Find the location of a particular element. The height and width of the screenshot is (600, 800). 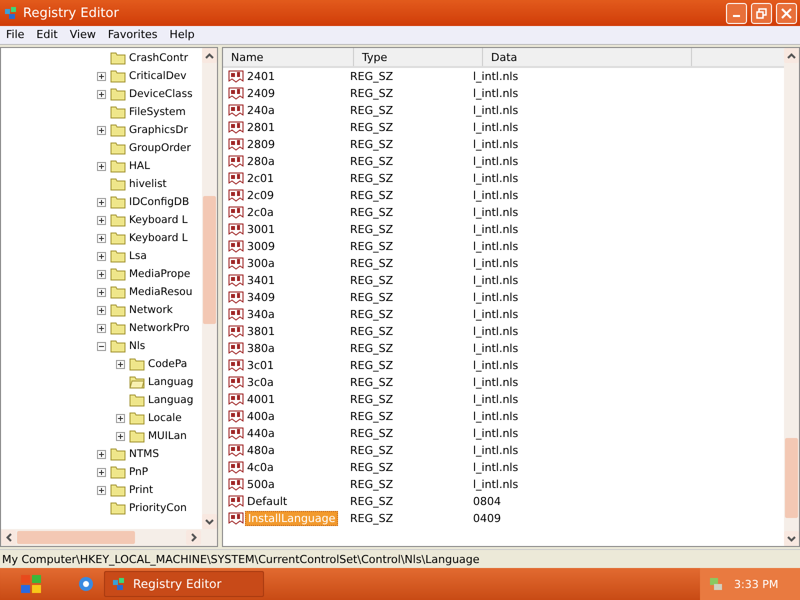

value-name: 3c0a is located at coordinates (260, 382).